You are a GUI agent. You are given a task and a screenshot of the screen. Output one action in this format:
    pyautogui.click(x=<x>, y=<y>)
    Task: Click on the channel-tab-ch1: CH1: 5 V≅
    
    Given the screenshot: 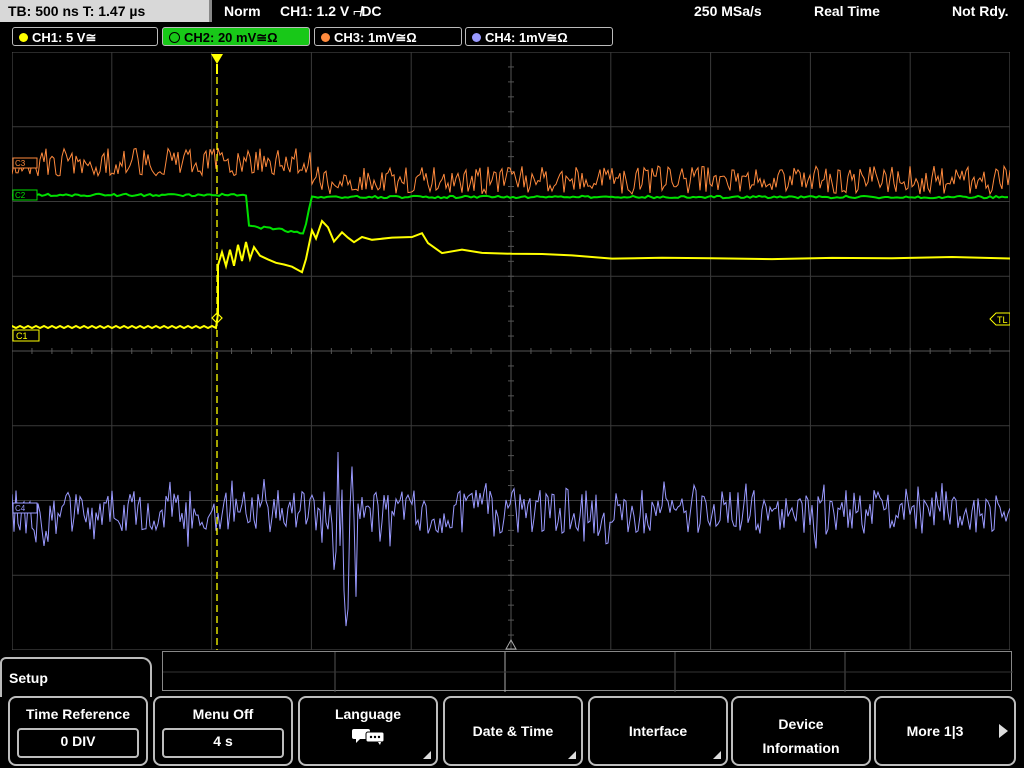 What is the action you would take?
    pyautogui.click(x=85, y=36)
    